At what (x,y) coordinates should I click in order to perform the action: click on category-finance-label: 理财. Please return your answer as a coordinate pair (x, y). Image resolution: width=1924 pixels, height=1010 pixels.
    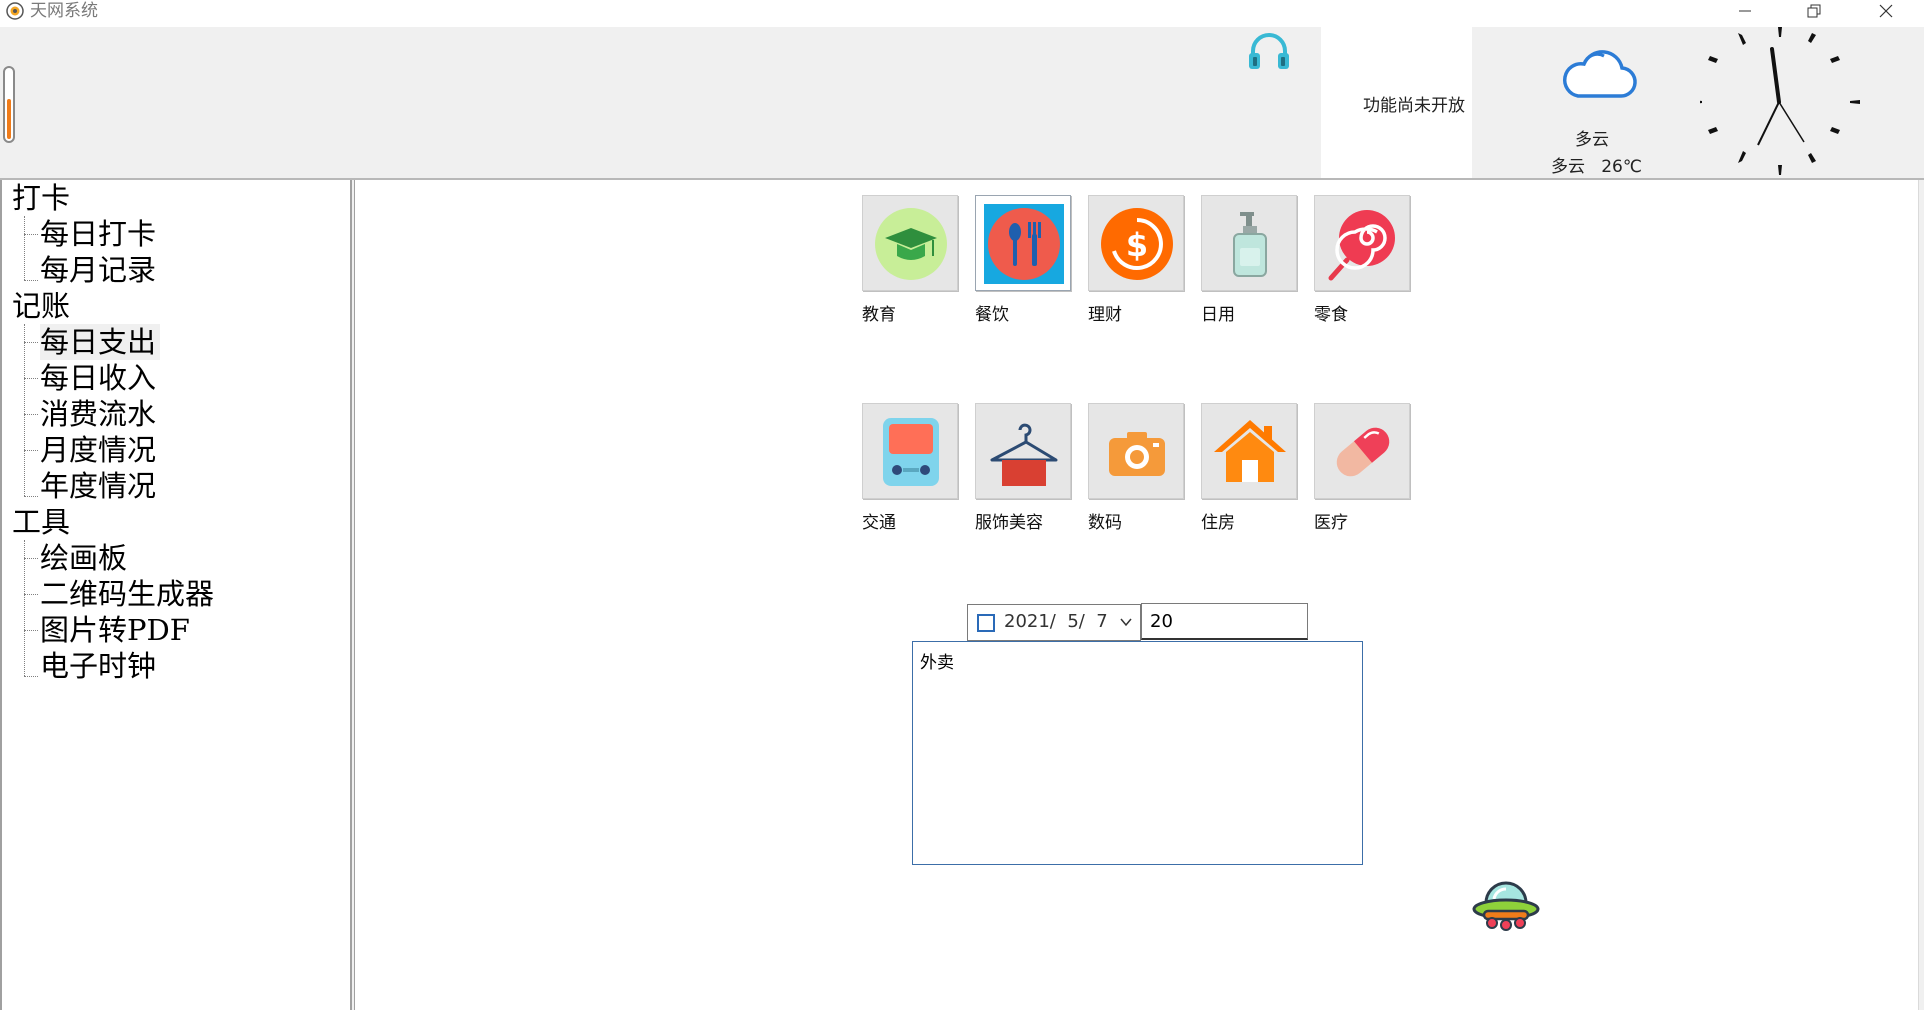
    Looking at the image, I should click on (1105, 315).